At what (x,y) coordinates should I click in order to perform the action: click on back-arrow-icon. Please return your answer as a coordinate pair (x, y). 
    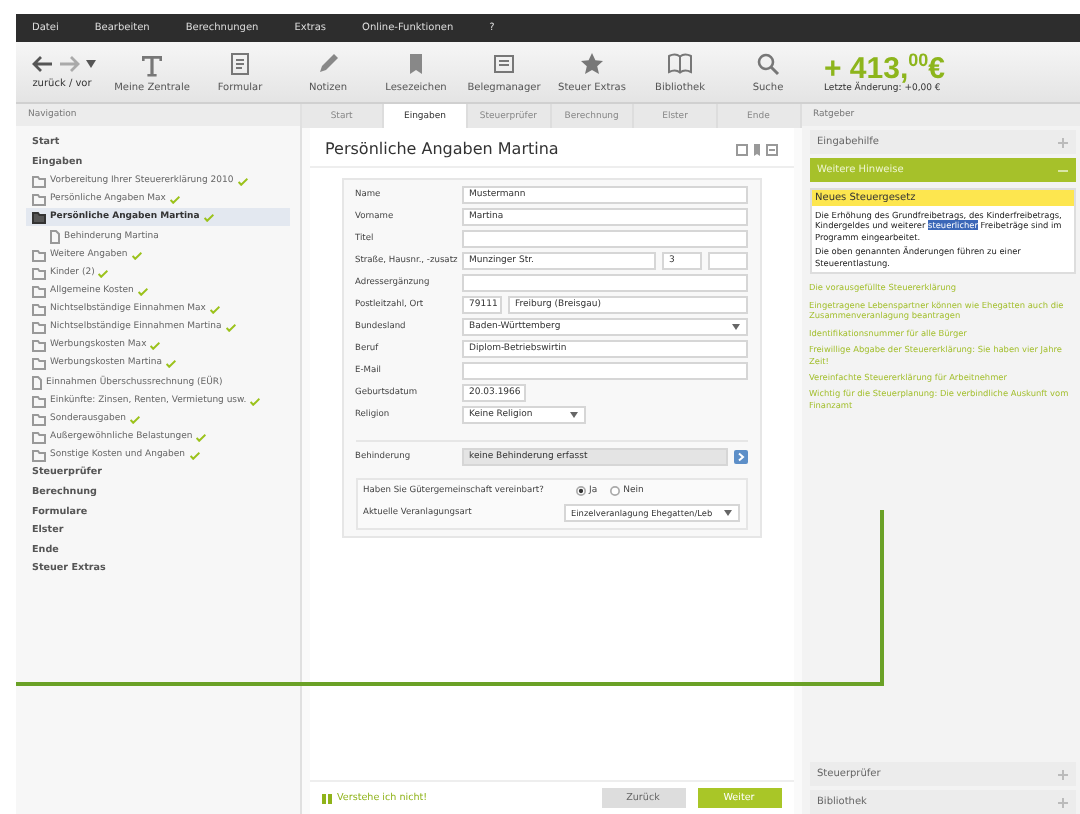
    Looking at the image, I should click on (41, 64).